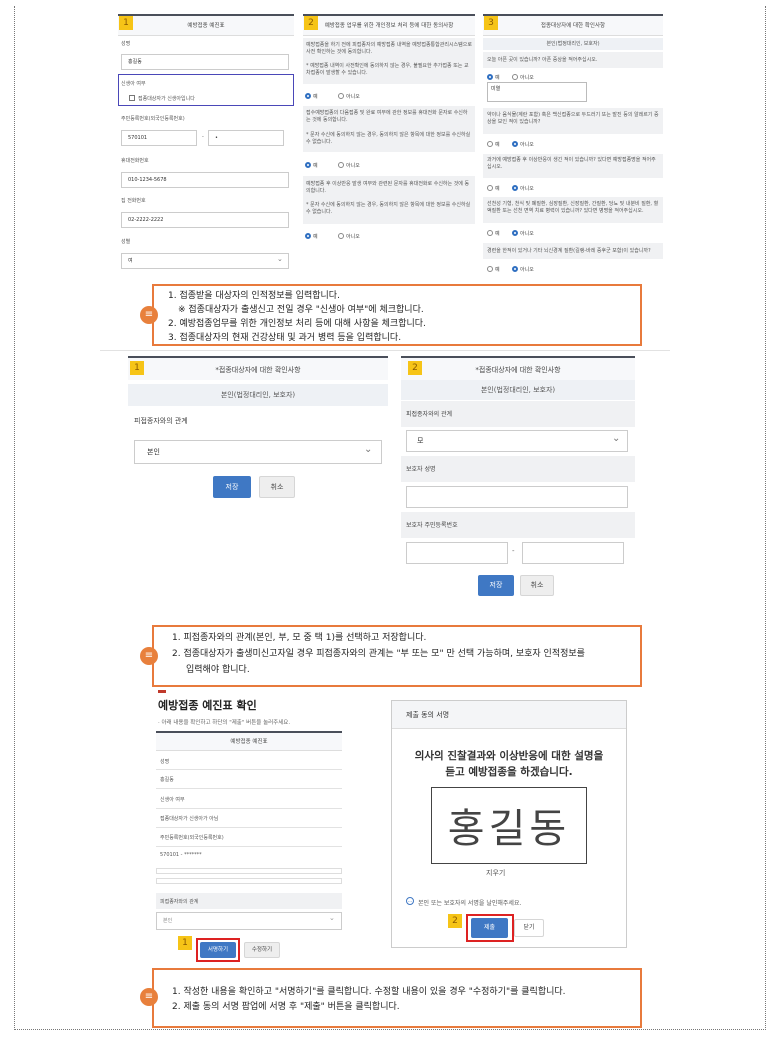 This screenshot has height=1040, width=779. Describe the element at coordinates (133, 84) in the screenshot. I see `newborn-label: 신생아 여부` at that location.